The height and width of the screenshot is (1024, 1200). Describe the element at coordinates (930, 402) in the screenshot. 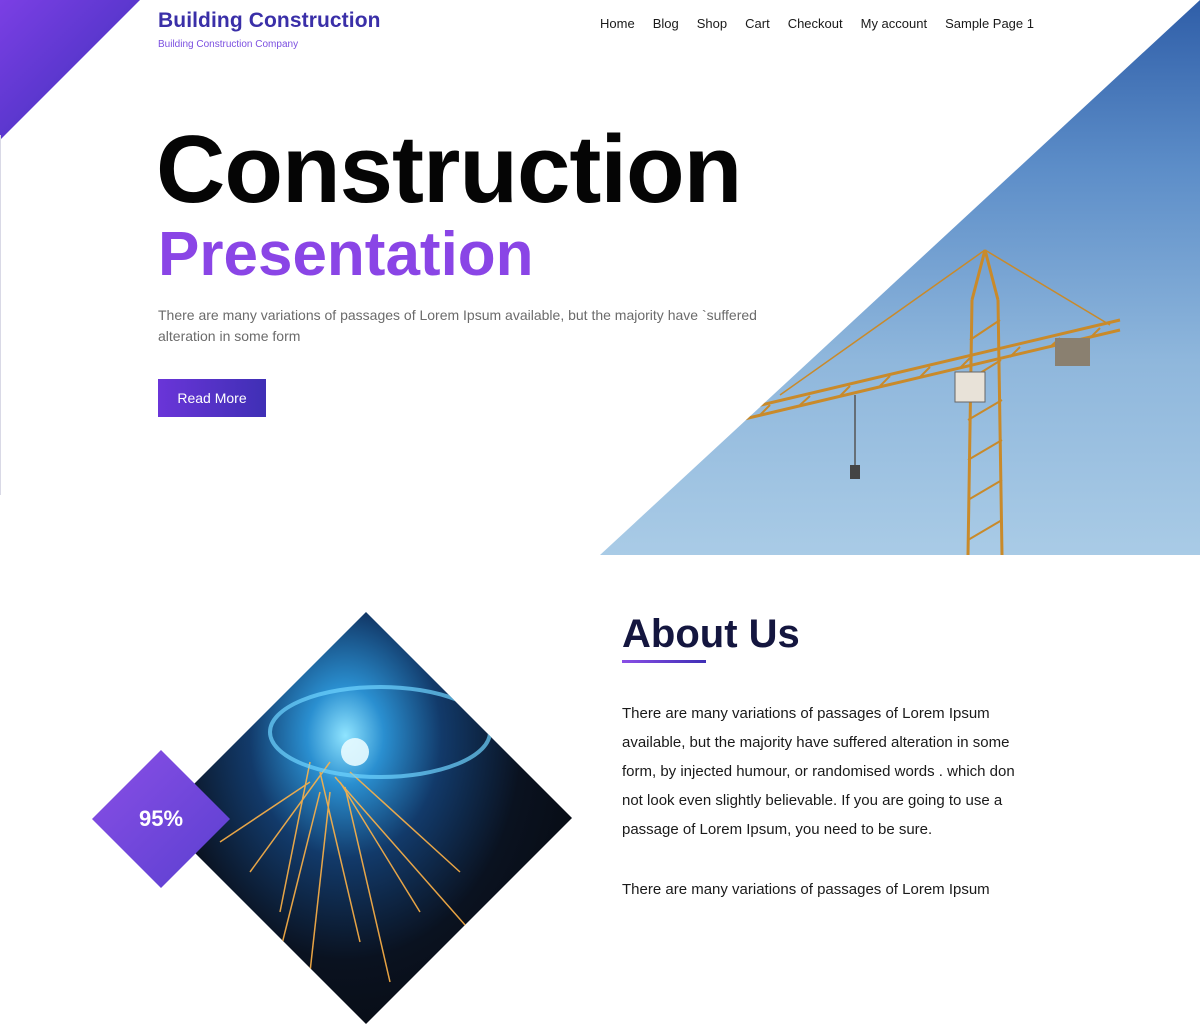

I see `crane-illustration` at that location.